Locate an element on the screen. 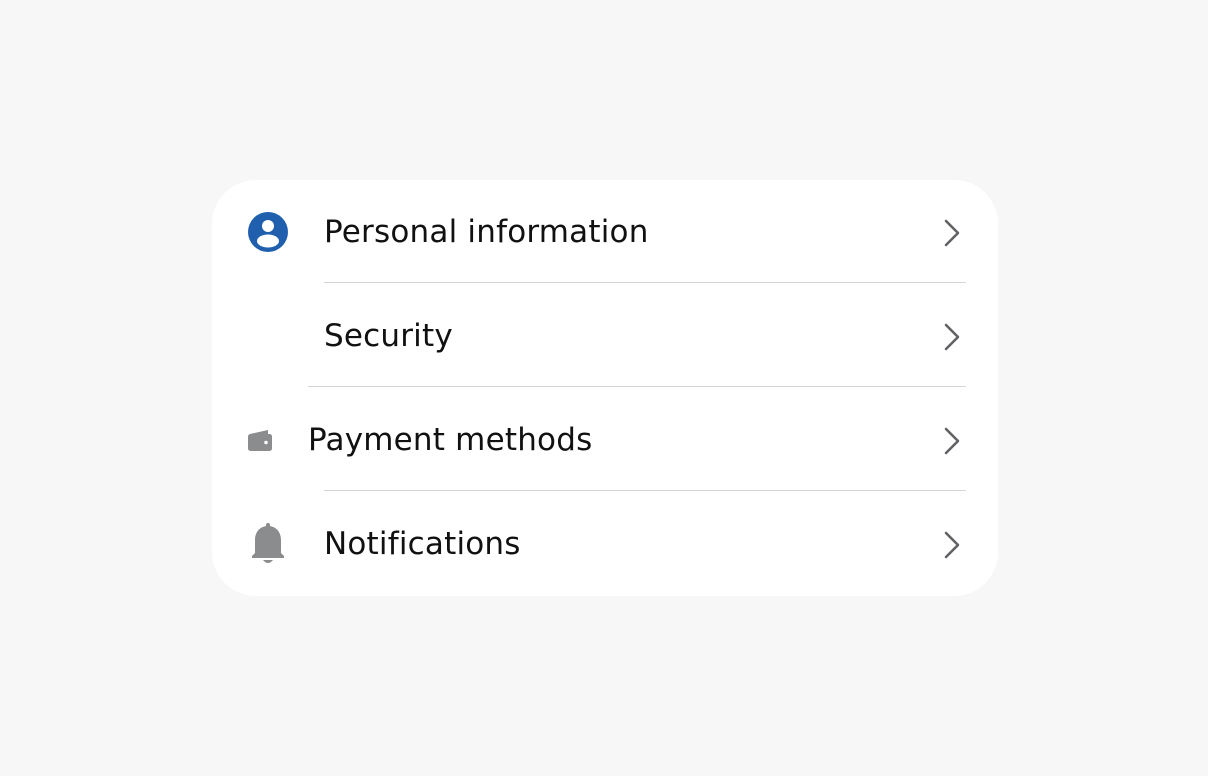 The height and width of the screenshot is (776, 1208). settings-row-label: Personal information is located at coordinates (486, 232).